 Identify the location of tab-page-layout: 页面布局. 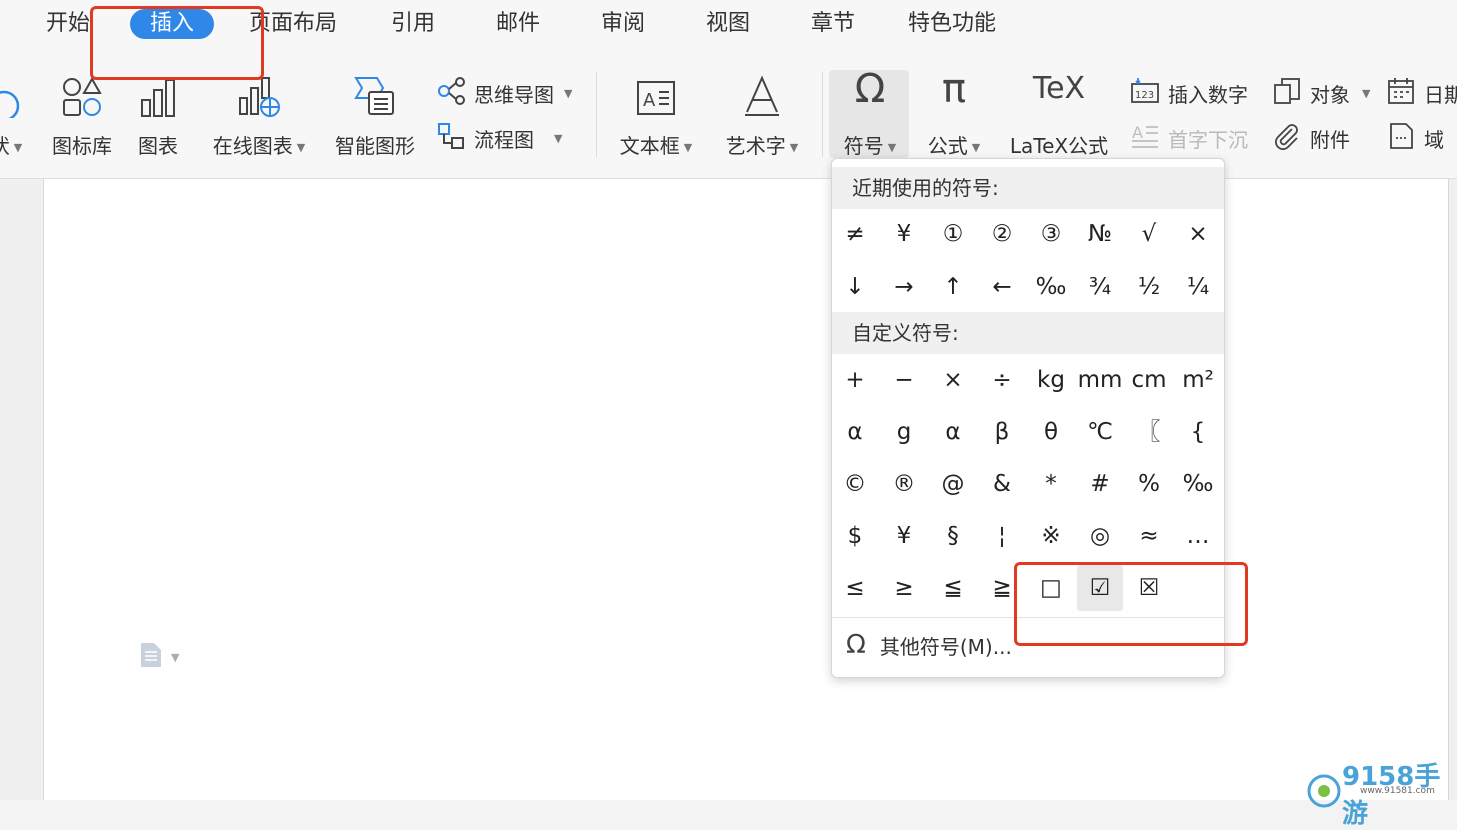
(293, 24).